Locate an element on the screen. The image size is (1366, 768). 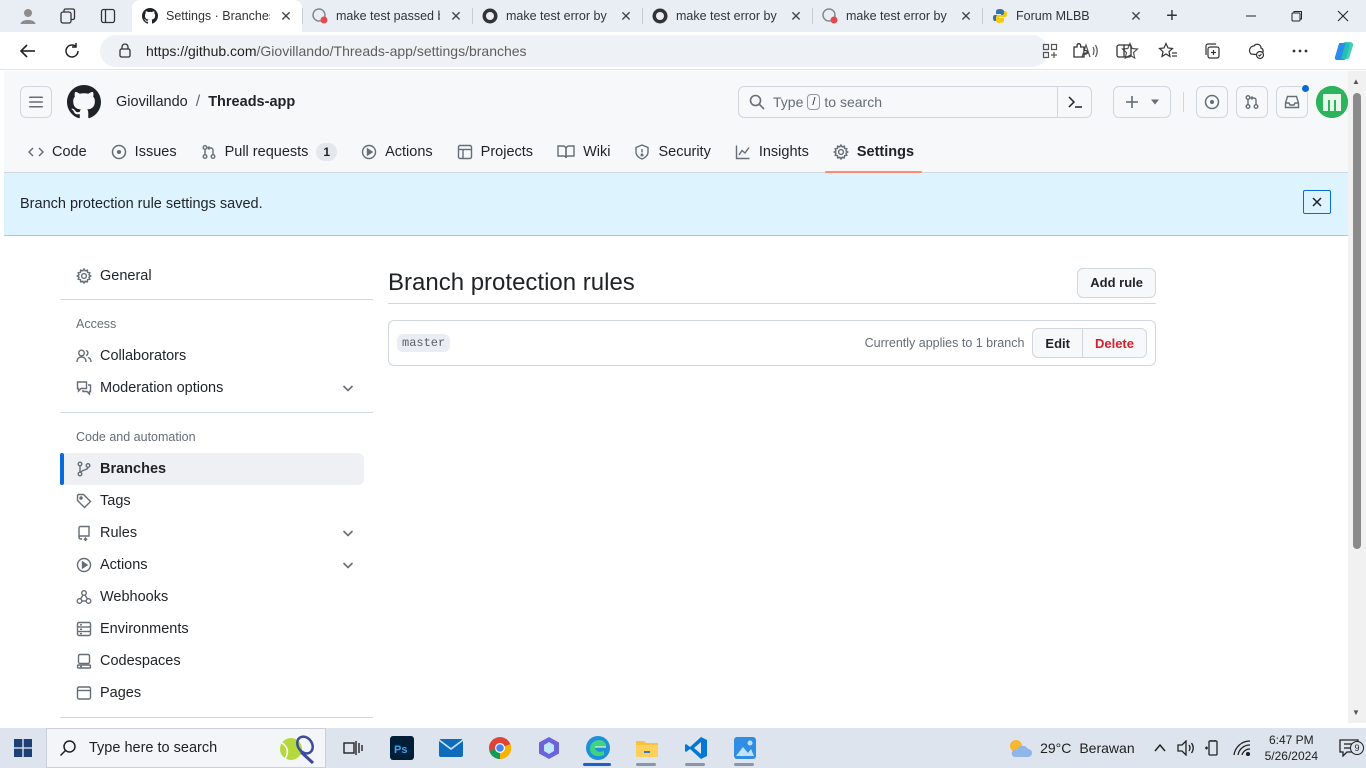
sidebar-item-codespaces: Codespaces is located at coordinates (212, 661).